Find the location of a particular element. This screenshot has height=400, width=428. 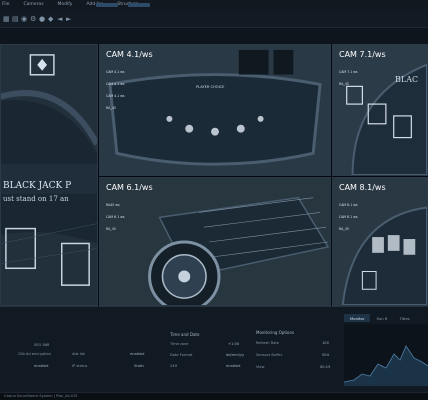

camera-feed-left: BLACK JACK P ust stand on 17 an is located at coordinates (49, 175).